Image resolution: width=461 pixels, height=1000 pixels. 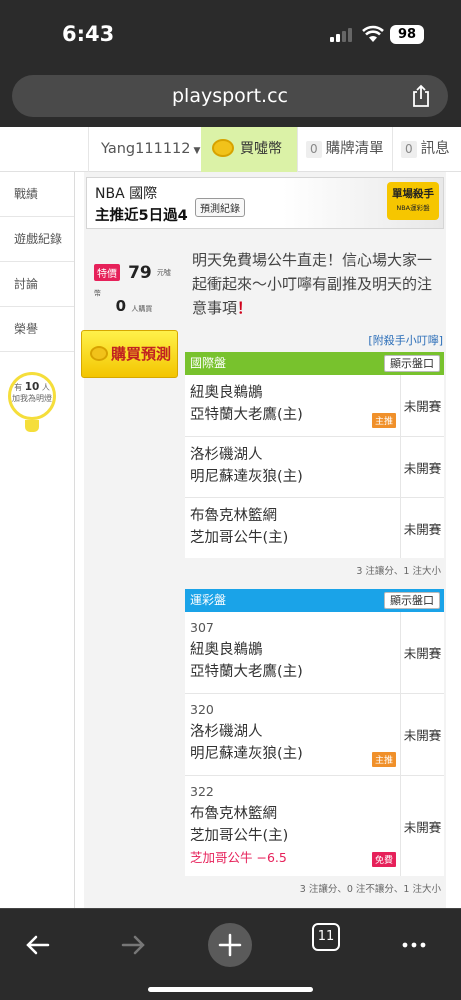 What do you see at coordinates (383, 859) in the screenshot?
I see `free-badge: 免費` at bounding box center [383, 859].